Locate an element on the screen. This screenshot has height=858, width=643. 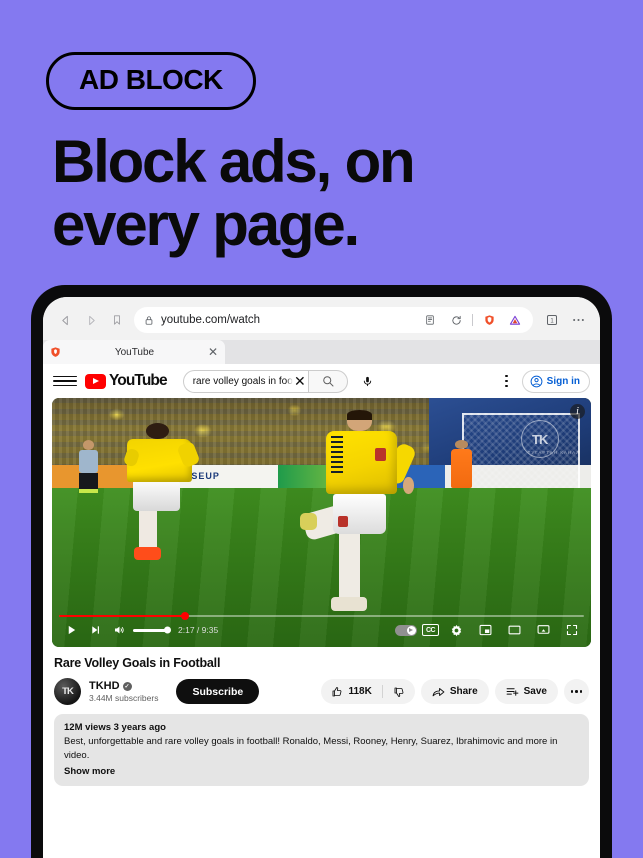
brave-rewards-triangle-icon is located at coordinates (515, 320).